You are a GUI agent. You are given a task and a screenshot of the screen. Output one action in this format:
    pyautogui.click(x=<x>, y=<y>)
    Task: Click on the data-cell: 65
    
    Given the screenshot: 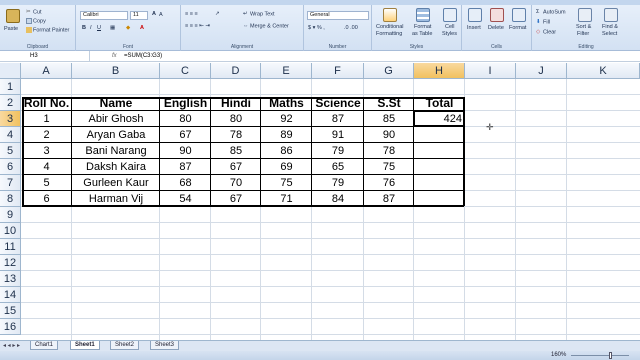 What is the action you would take?
    pyautogui.click(x=338, y=167)
    